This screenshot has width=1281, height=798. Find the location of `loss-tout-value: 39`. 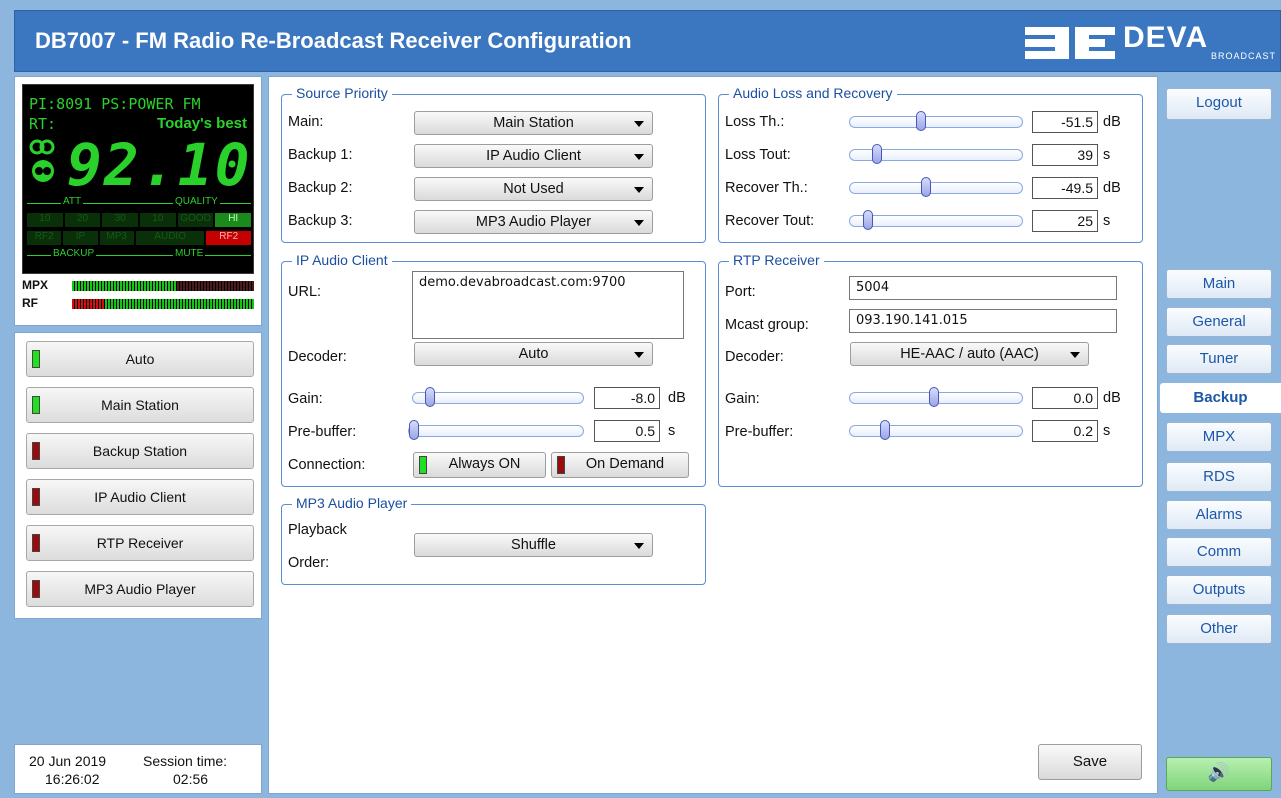

loss-tout-value: 39 is located at coordinates (1065, 155).